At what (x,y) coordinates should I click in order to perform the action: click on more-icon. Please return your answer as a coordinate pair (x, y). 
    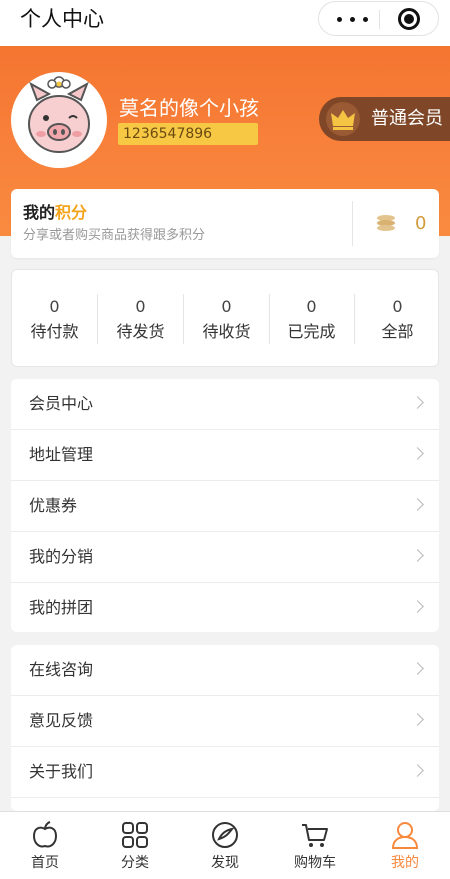
    Looking at the image, I should click on (353, 19).